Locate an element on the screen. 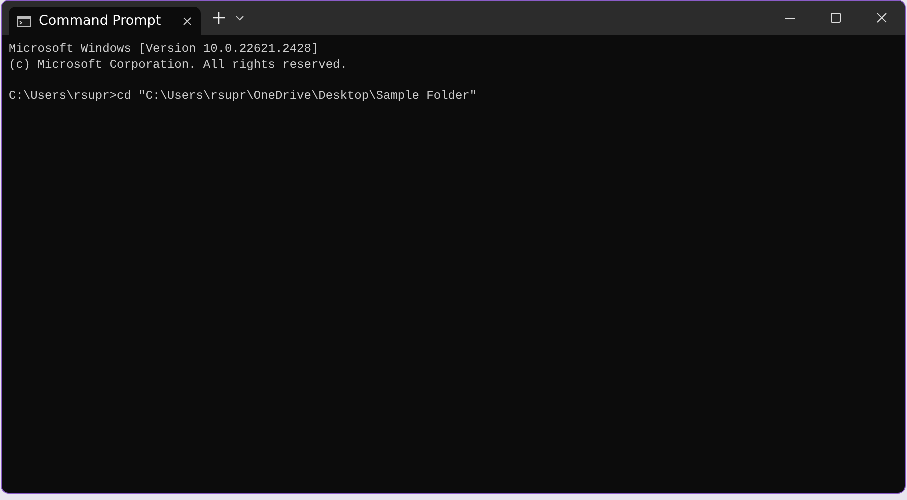 The height and width of the screenshot is (500, 907). console-line: C:\Users\rsupr>cd "C:\Users\rsupr\OneDrive\Desktop\Sample Folder" is located at coordinates (243, 96).